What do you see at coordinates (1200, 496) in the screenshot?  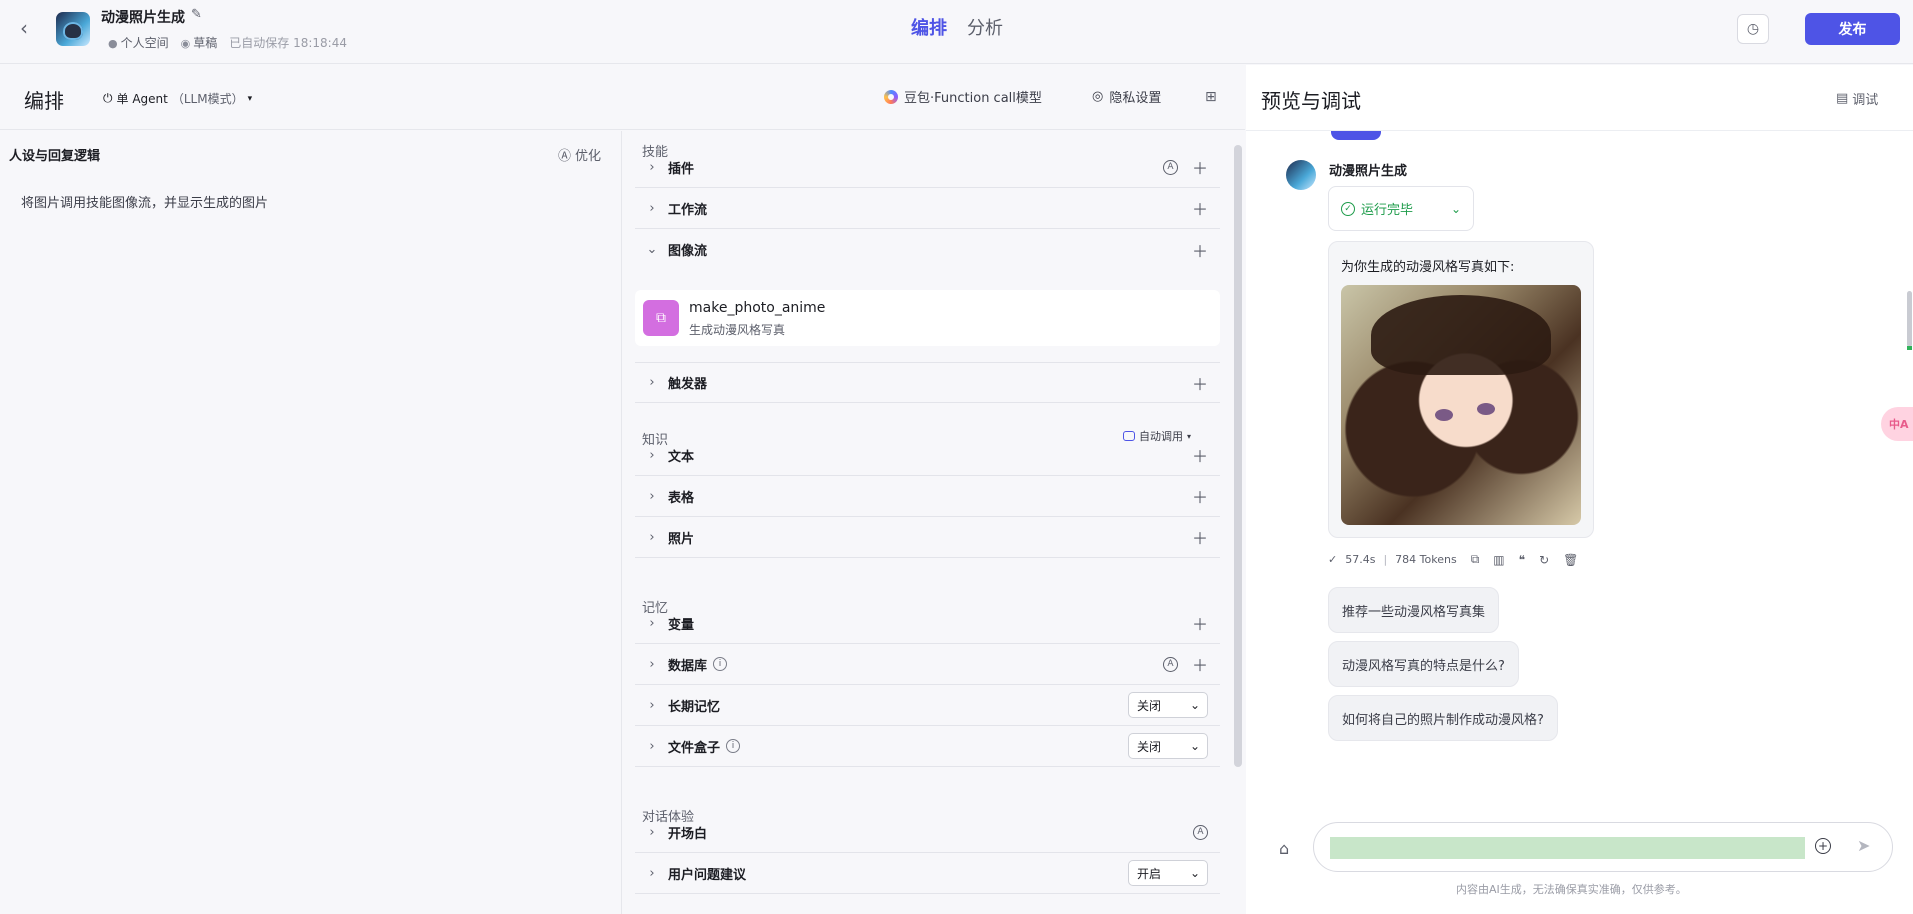 I see `add-table-button: ＋` at bounding box center [1200, 496].